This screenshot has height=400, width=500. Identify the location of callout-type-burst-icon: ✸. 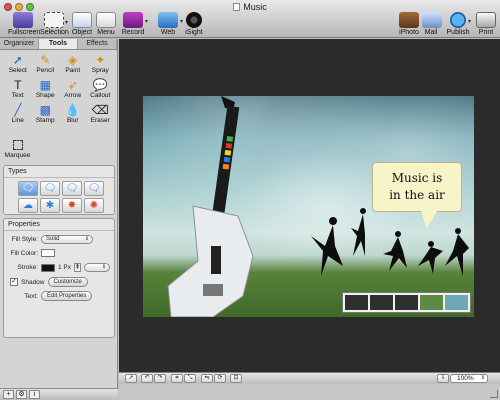
(72, 205).